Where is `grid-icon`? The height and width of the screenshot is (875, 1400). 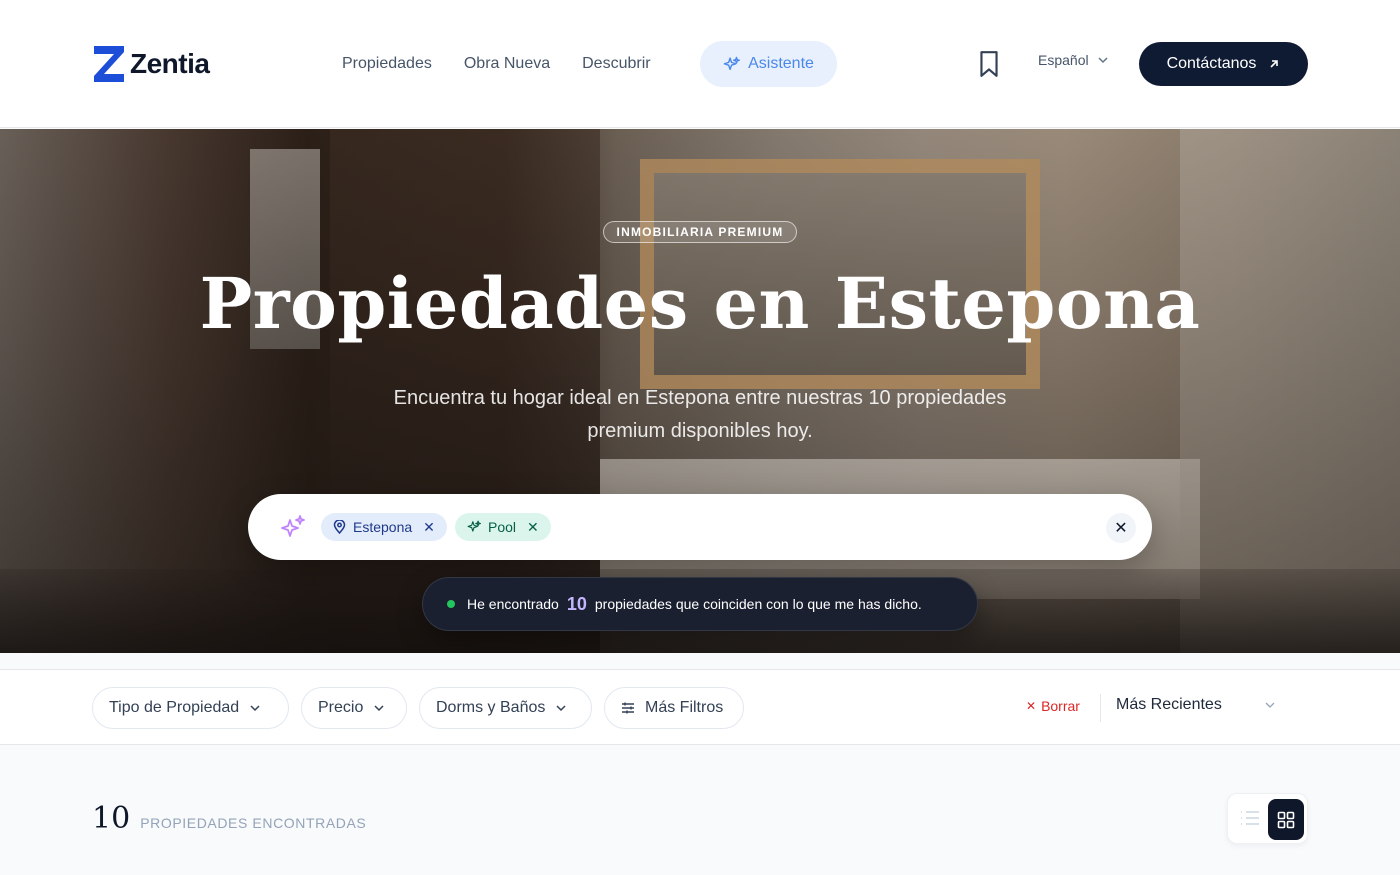 grid-icon is located at coordinates (1286, 819).